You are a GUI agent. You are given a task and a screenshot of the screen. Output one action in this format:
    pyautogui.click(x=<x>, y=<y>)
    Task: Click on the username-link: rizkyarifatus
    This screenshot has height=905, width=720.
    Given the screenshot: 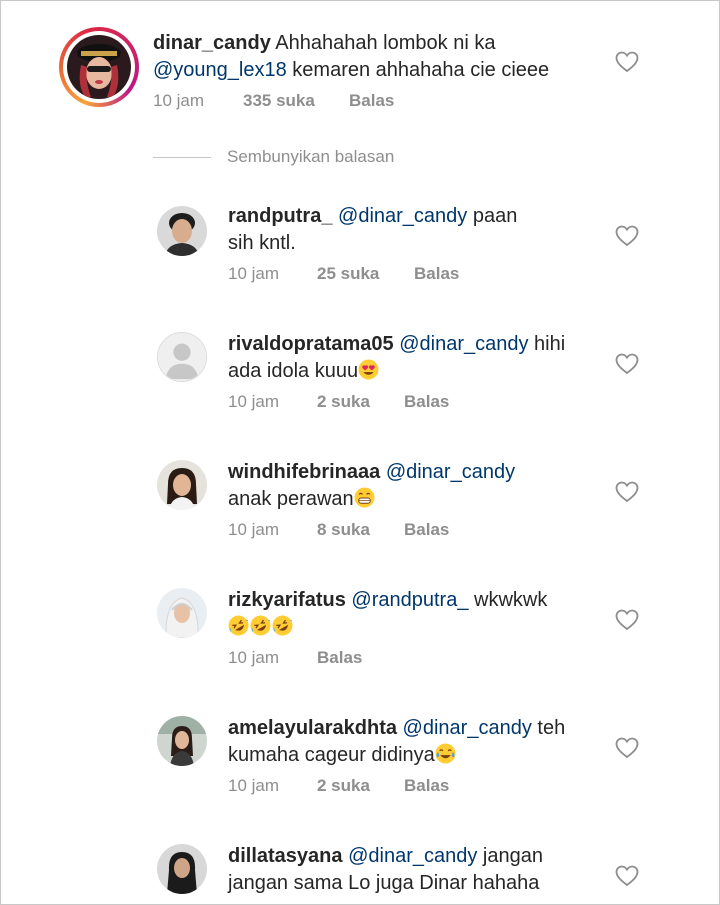 What is the action you would take?
    pyautogui.click(x=287, y=600)
    